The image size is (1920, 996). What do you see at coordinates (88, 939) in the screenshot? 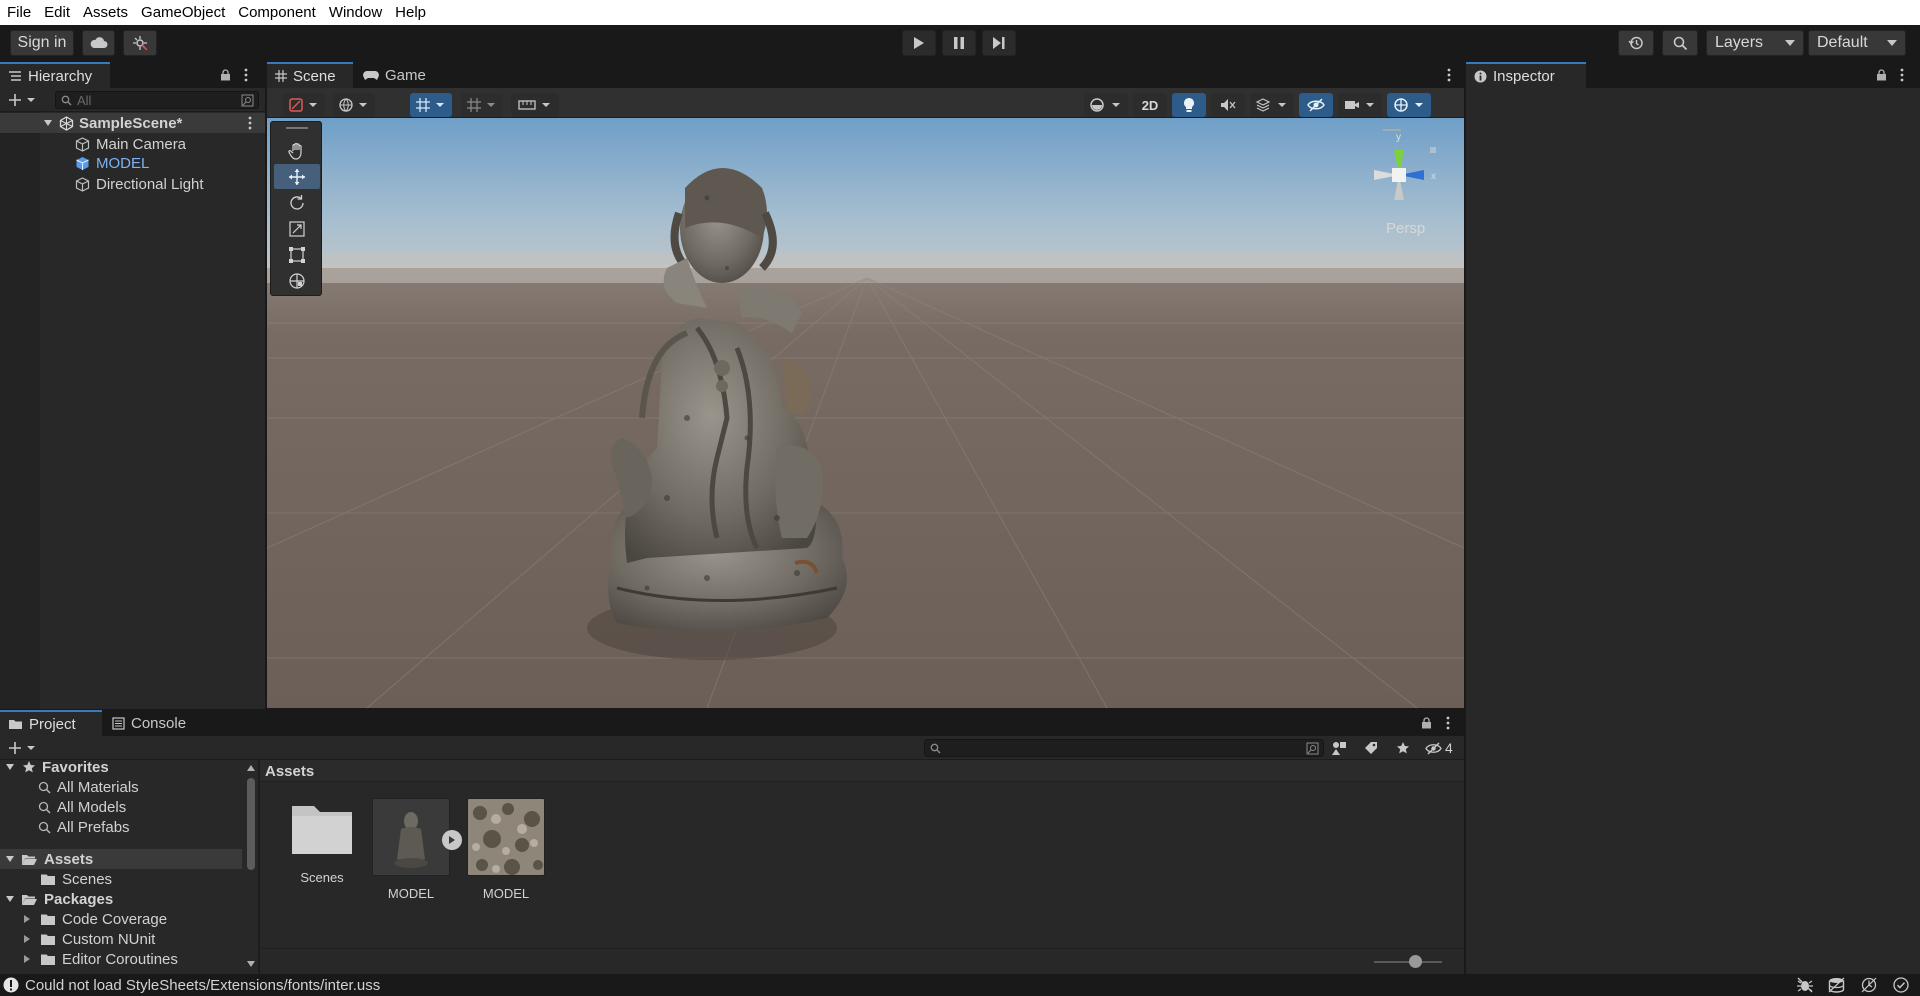
I see `tree-item-custom-nunit: Custom NUnit` at bounding box center [88, 939].